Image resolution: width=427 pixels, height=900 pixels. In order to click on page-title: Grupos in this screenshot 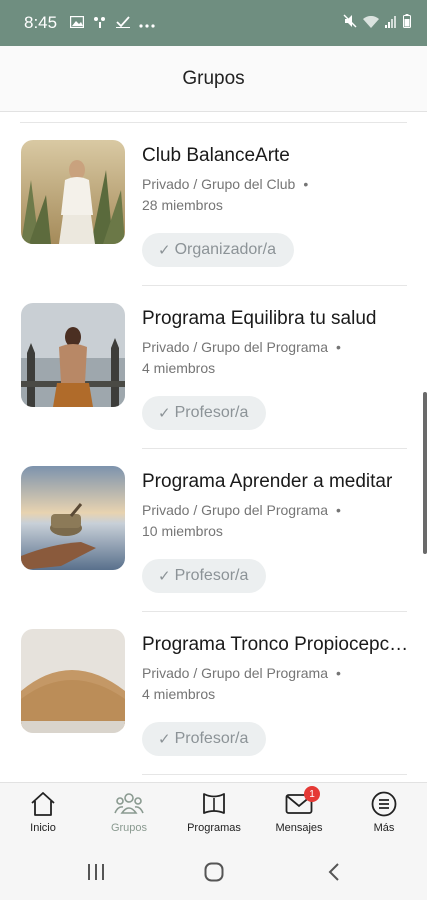, I will do `click(213, 78)`.